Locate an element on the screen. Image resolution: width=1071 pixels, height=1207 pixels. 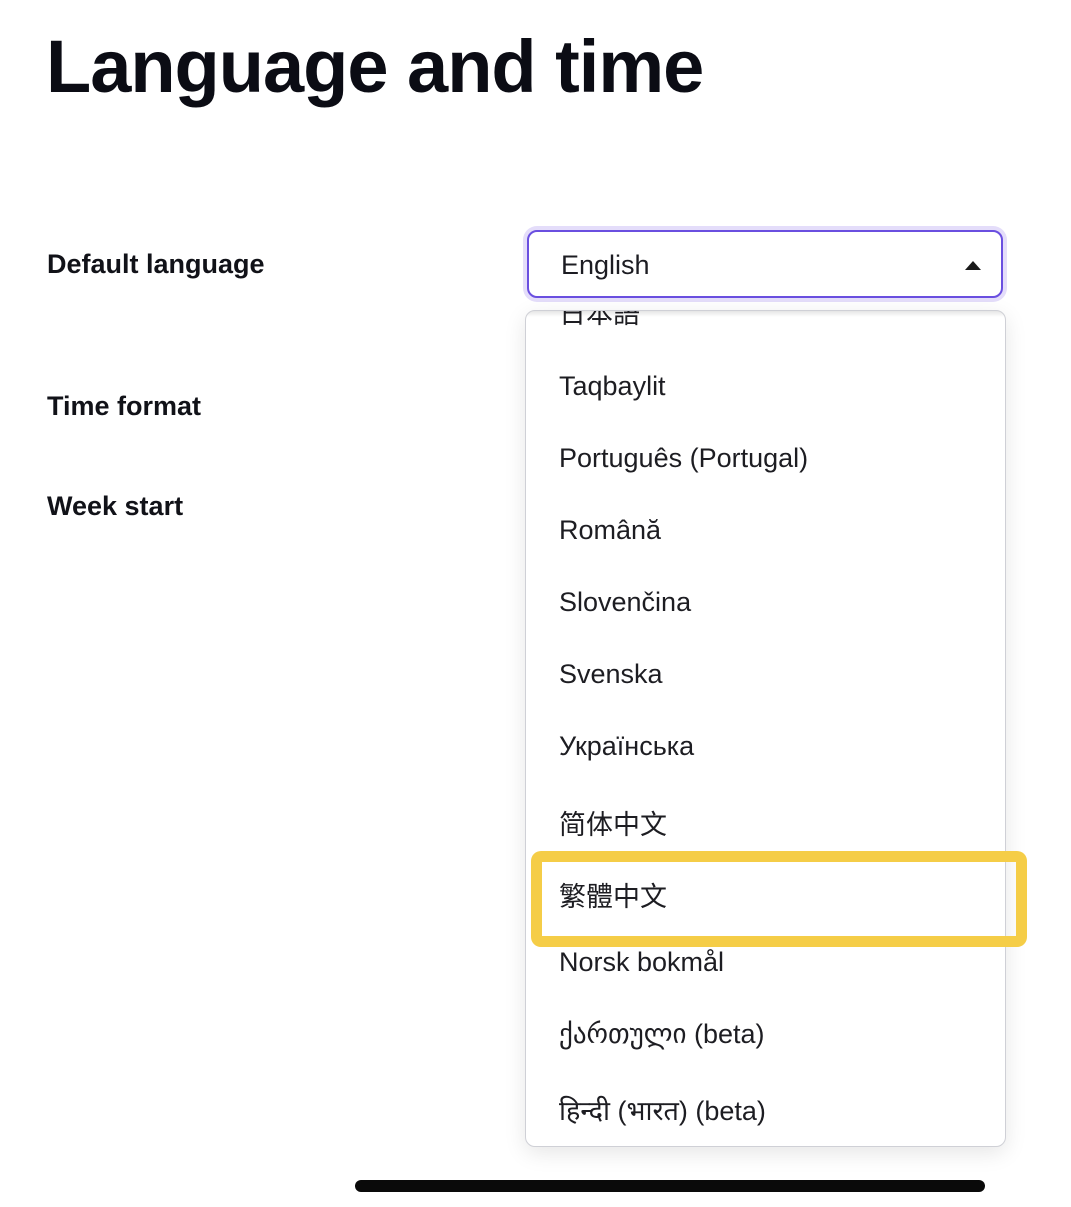
home-indicator is located at coordinates (670, 1186).